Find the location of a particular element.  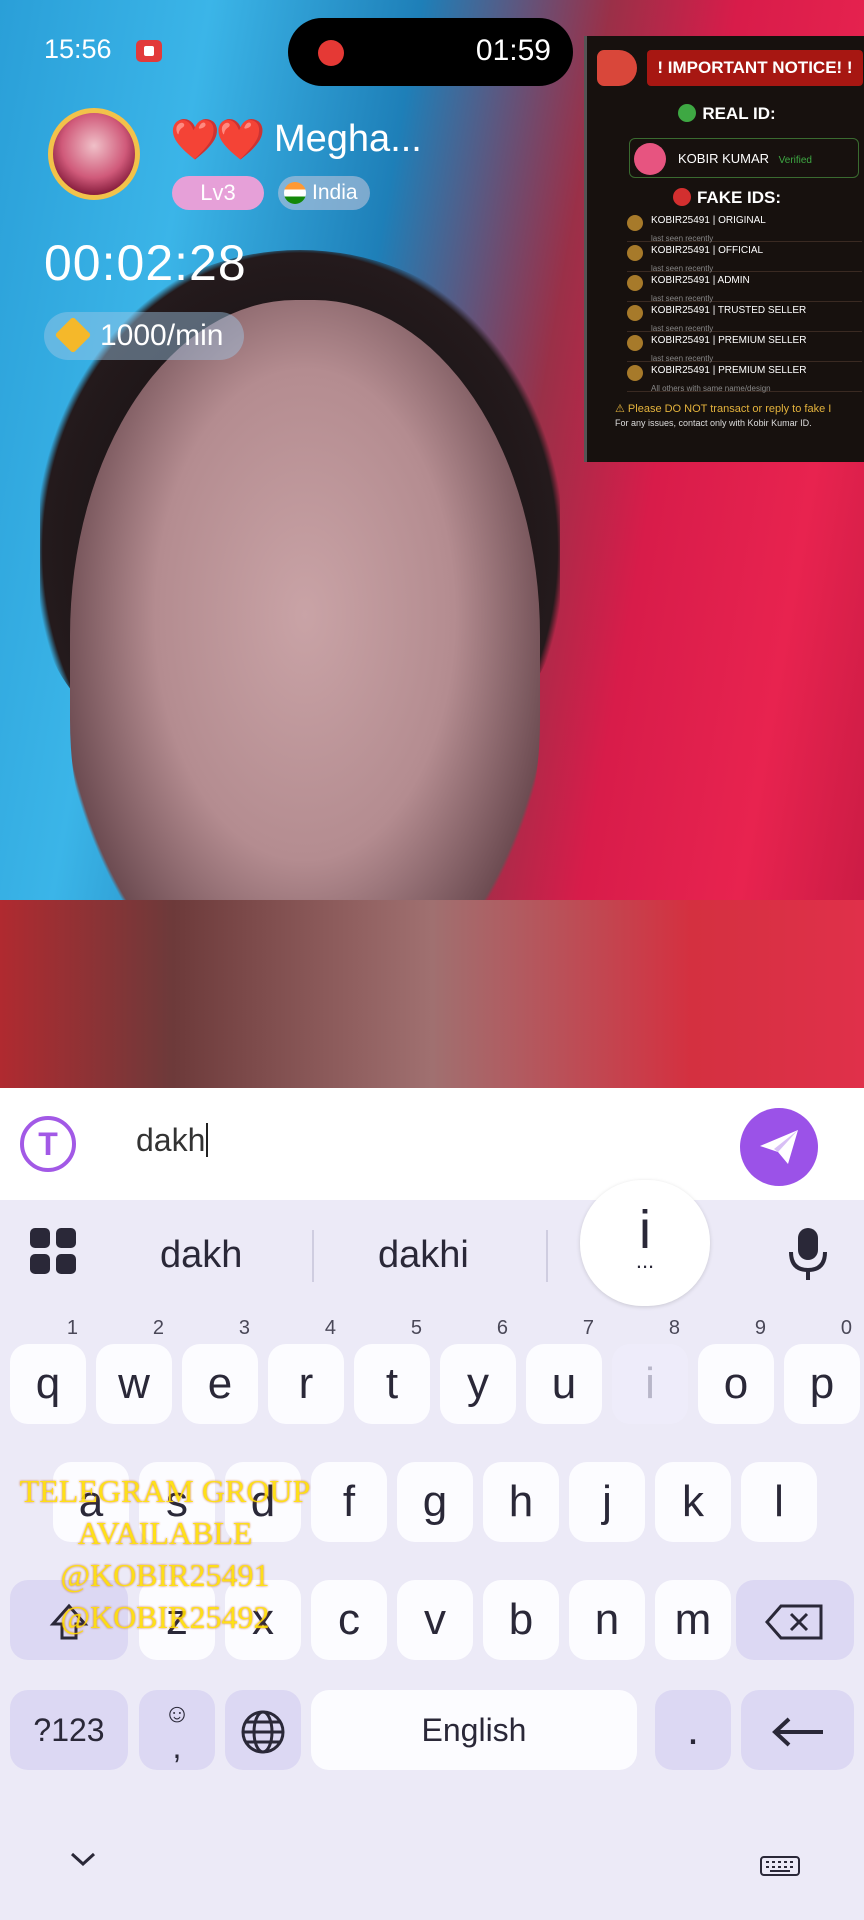

key-q: 1q is located at coordinates (48, 1371).